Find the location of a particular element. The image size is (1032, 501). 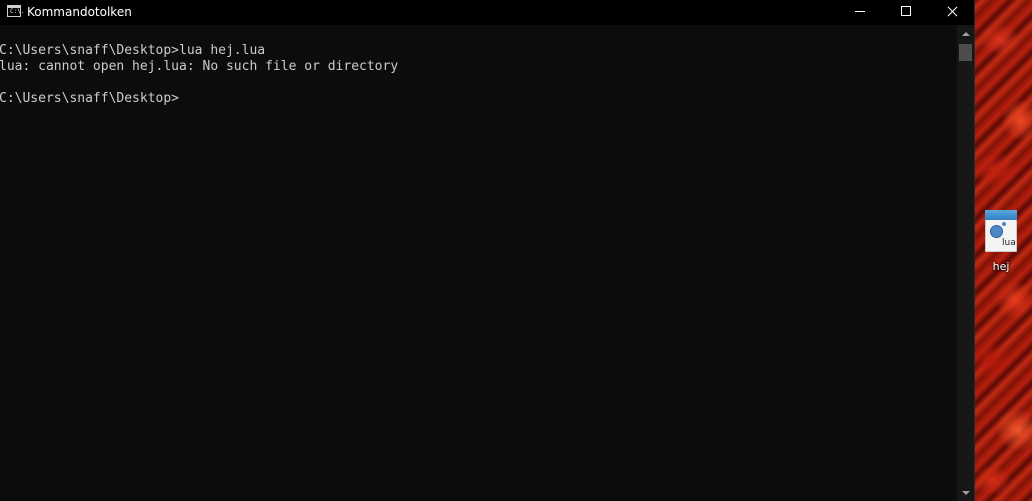

maximize-button is located at coordinates (906, 12).